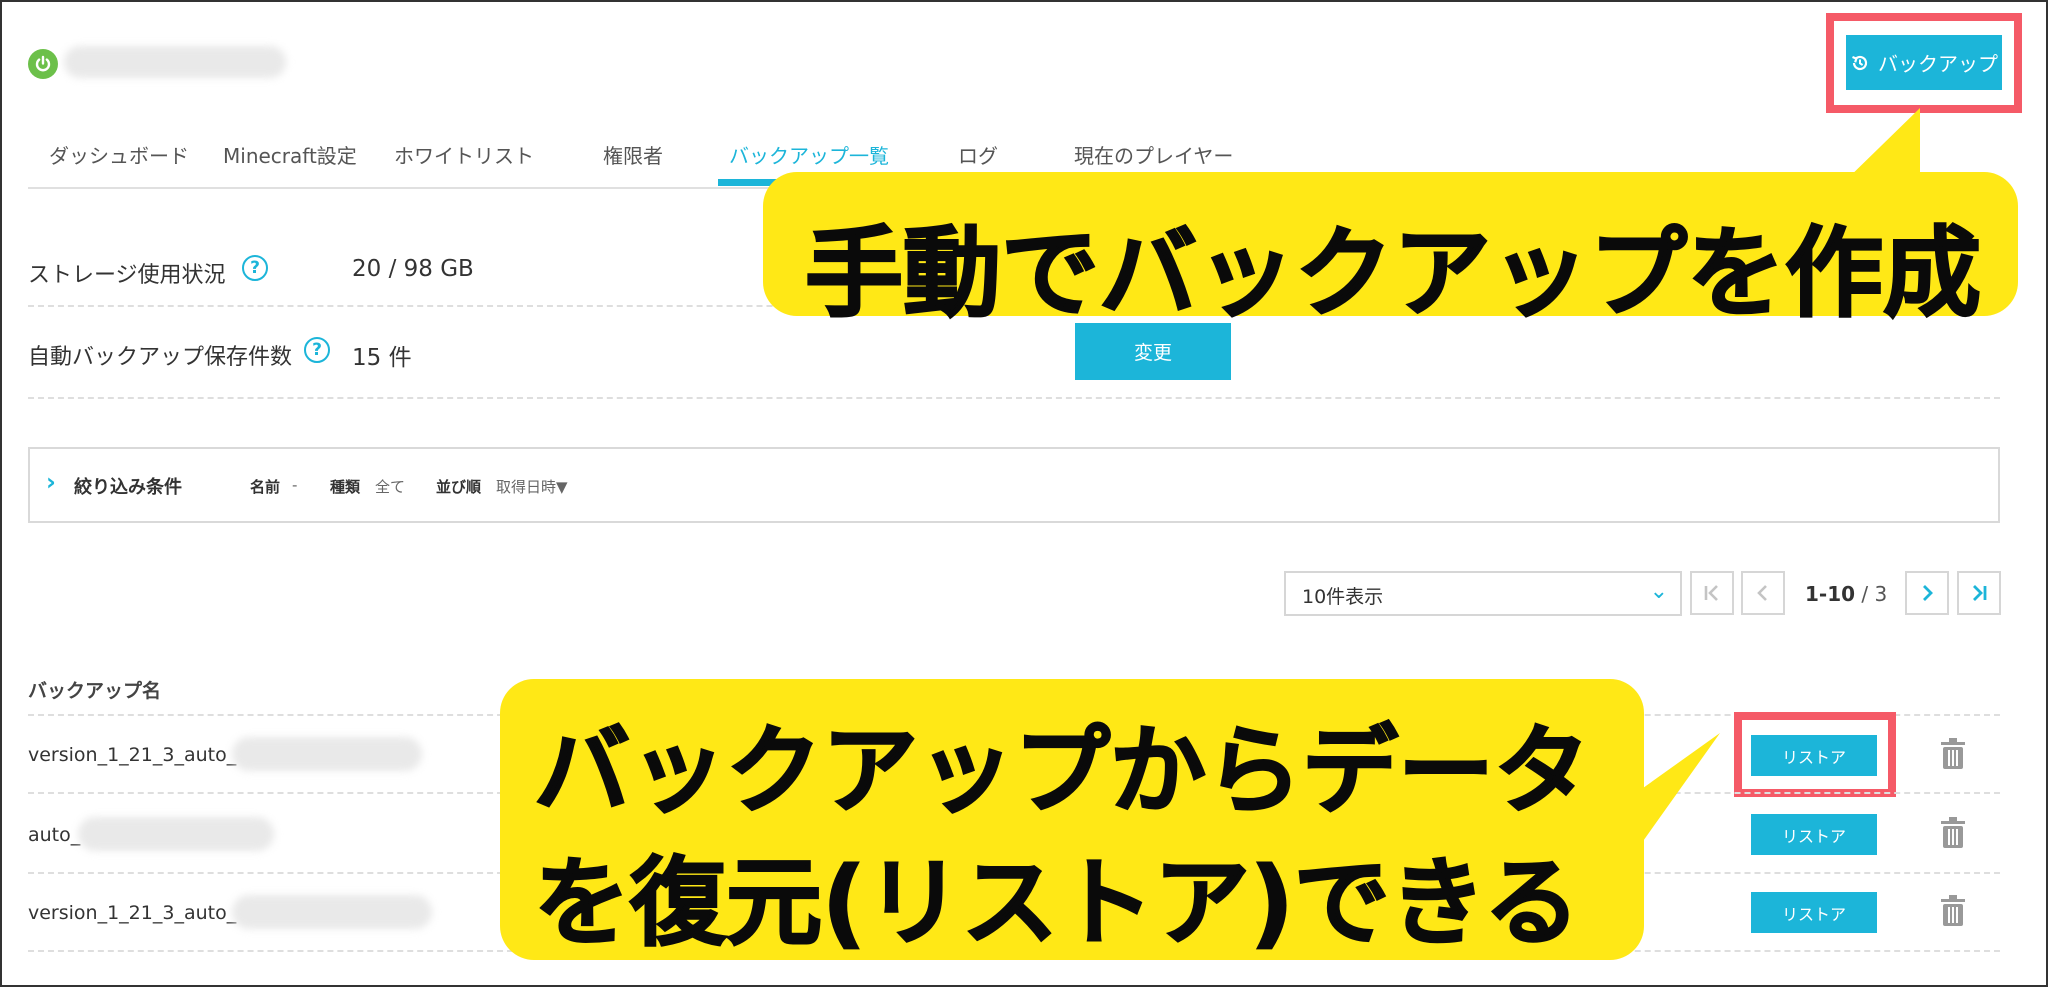 Image resolution: width=2048 pixels, height=987 pixels. What do you see at coordinates (54, 835) in the screenshot?
I see `backup-row-name: auto_` at bounding box center [54, 835].